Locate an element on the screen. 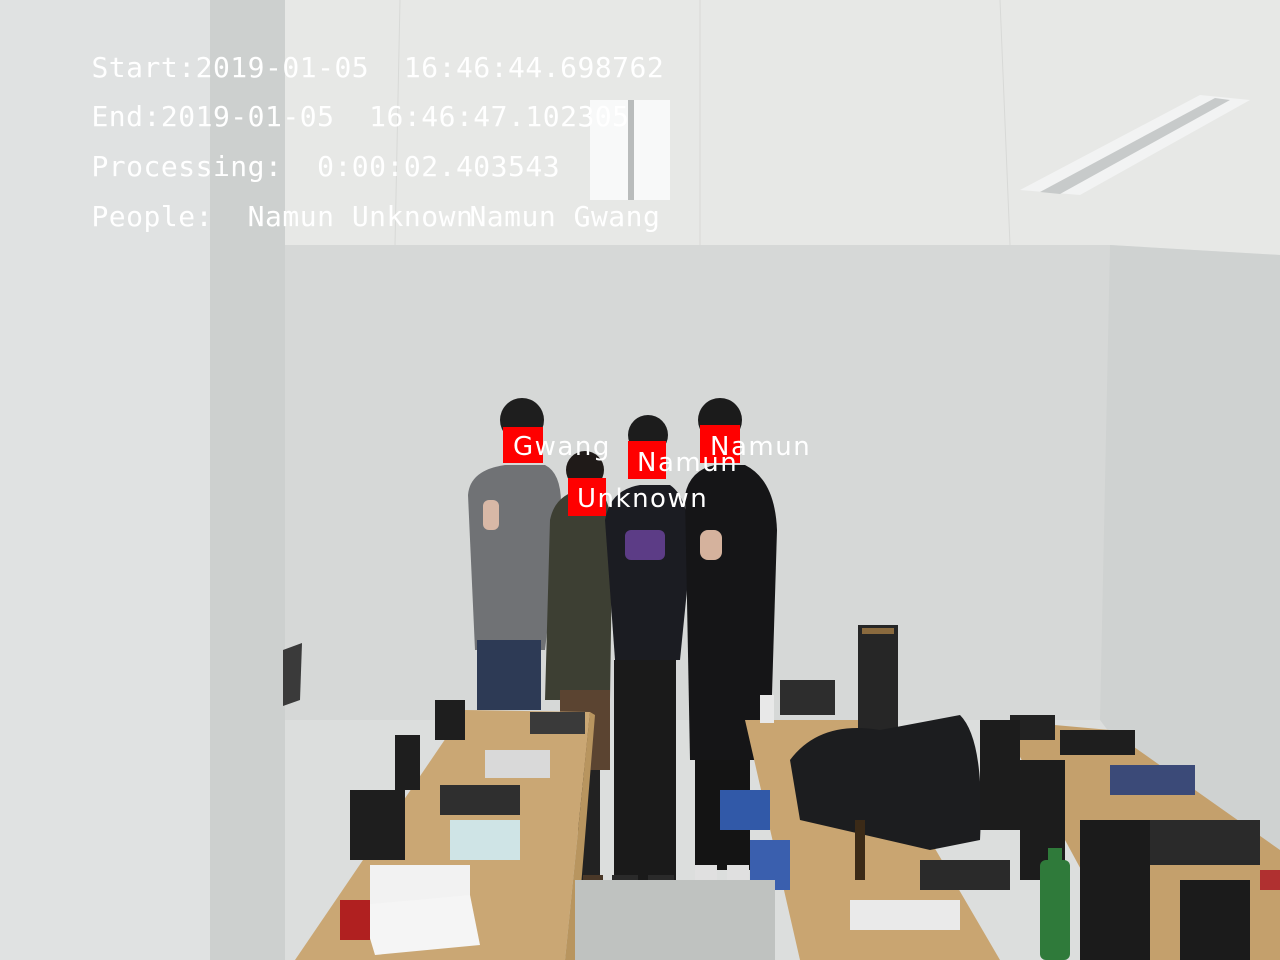 The width and height of the screenshot is (1280, 960). face-label-unknown: Unknown is located at coordinates (643, 499).